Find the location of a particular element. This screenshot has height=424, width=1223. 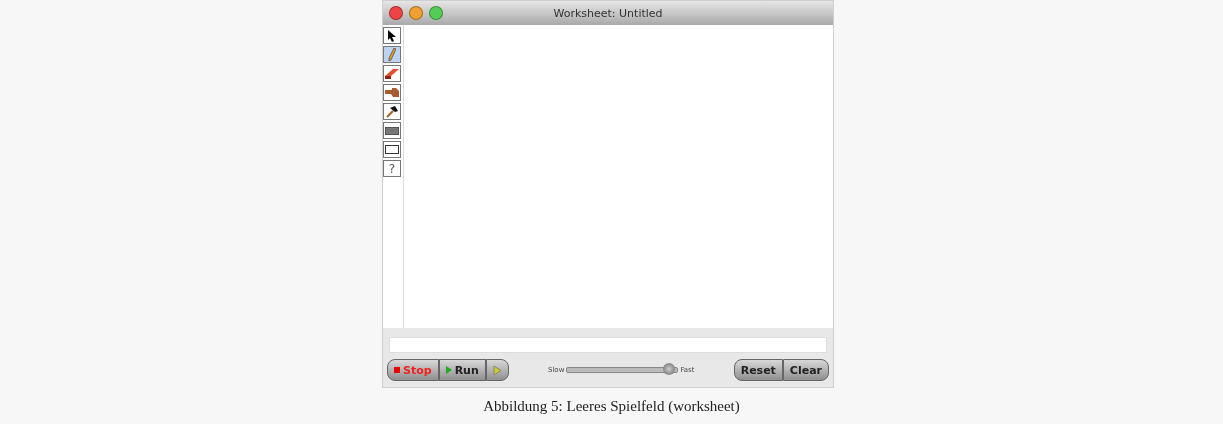

hand-tool is located at coordinates (392, 92).